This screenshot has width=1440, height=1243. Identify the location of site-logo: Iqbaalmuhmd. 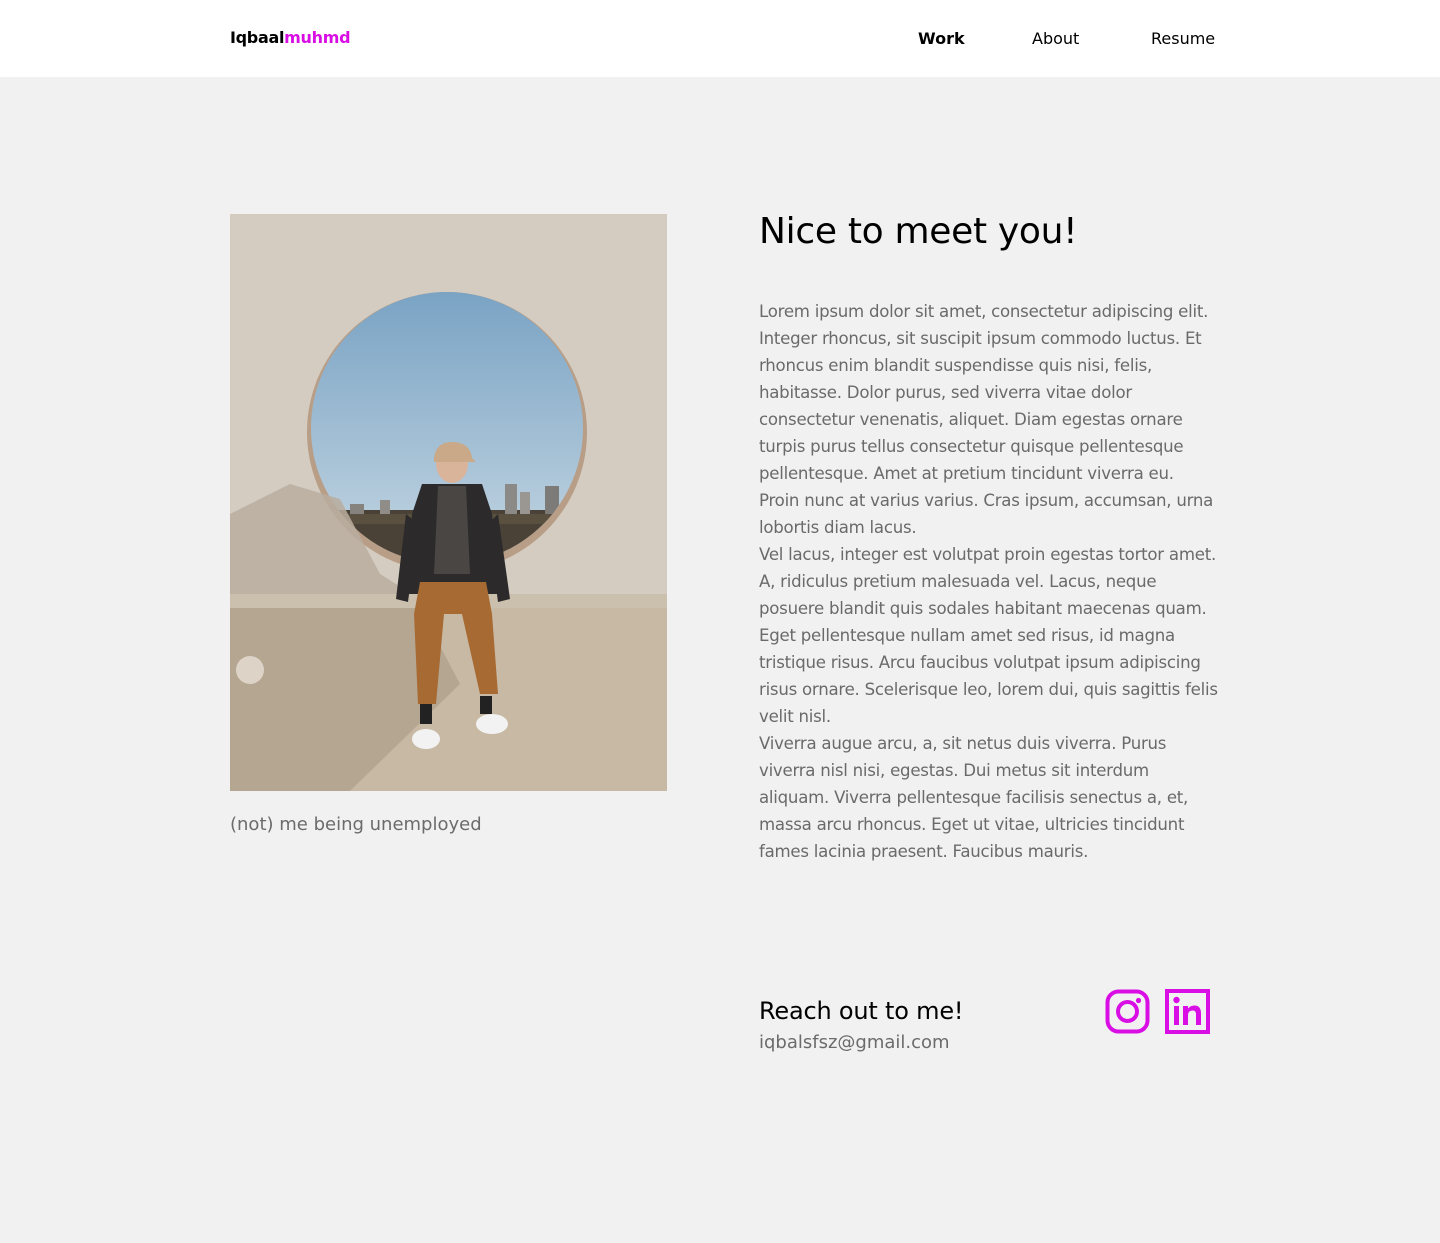
(290, 38).